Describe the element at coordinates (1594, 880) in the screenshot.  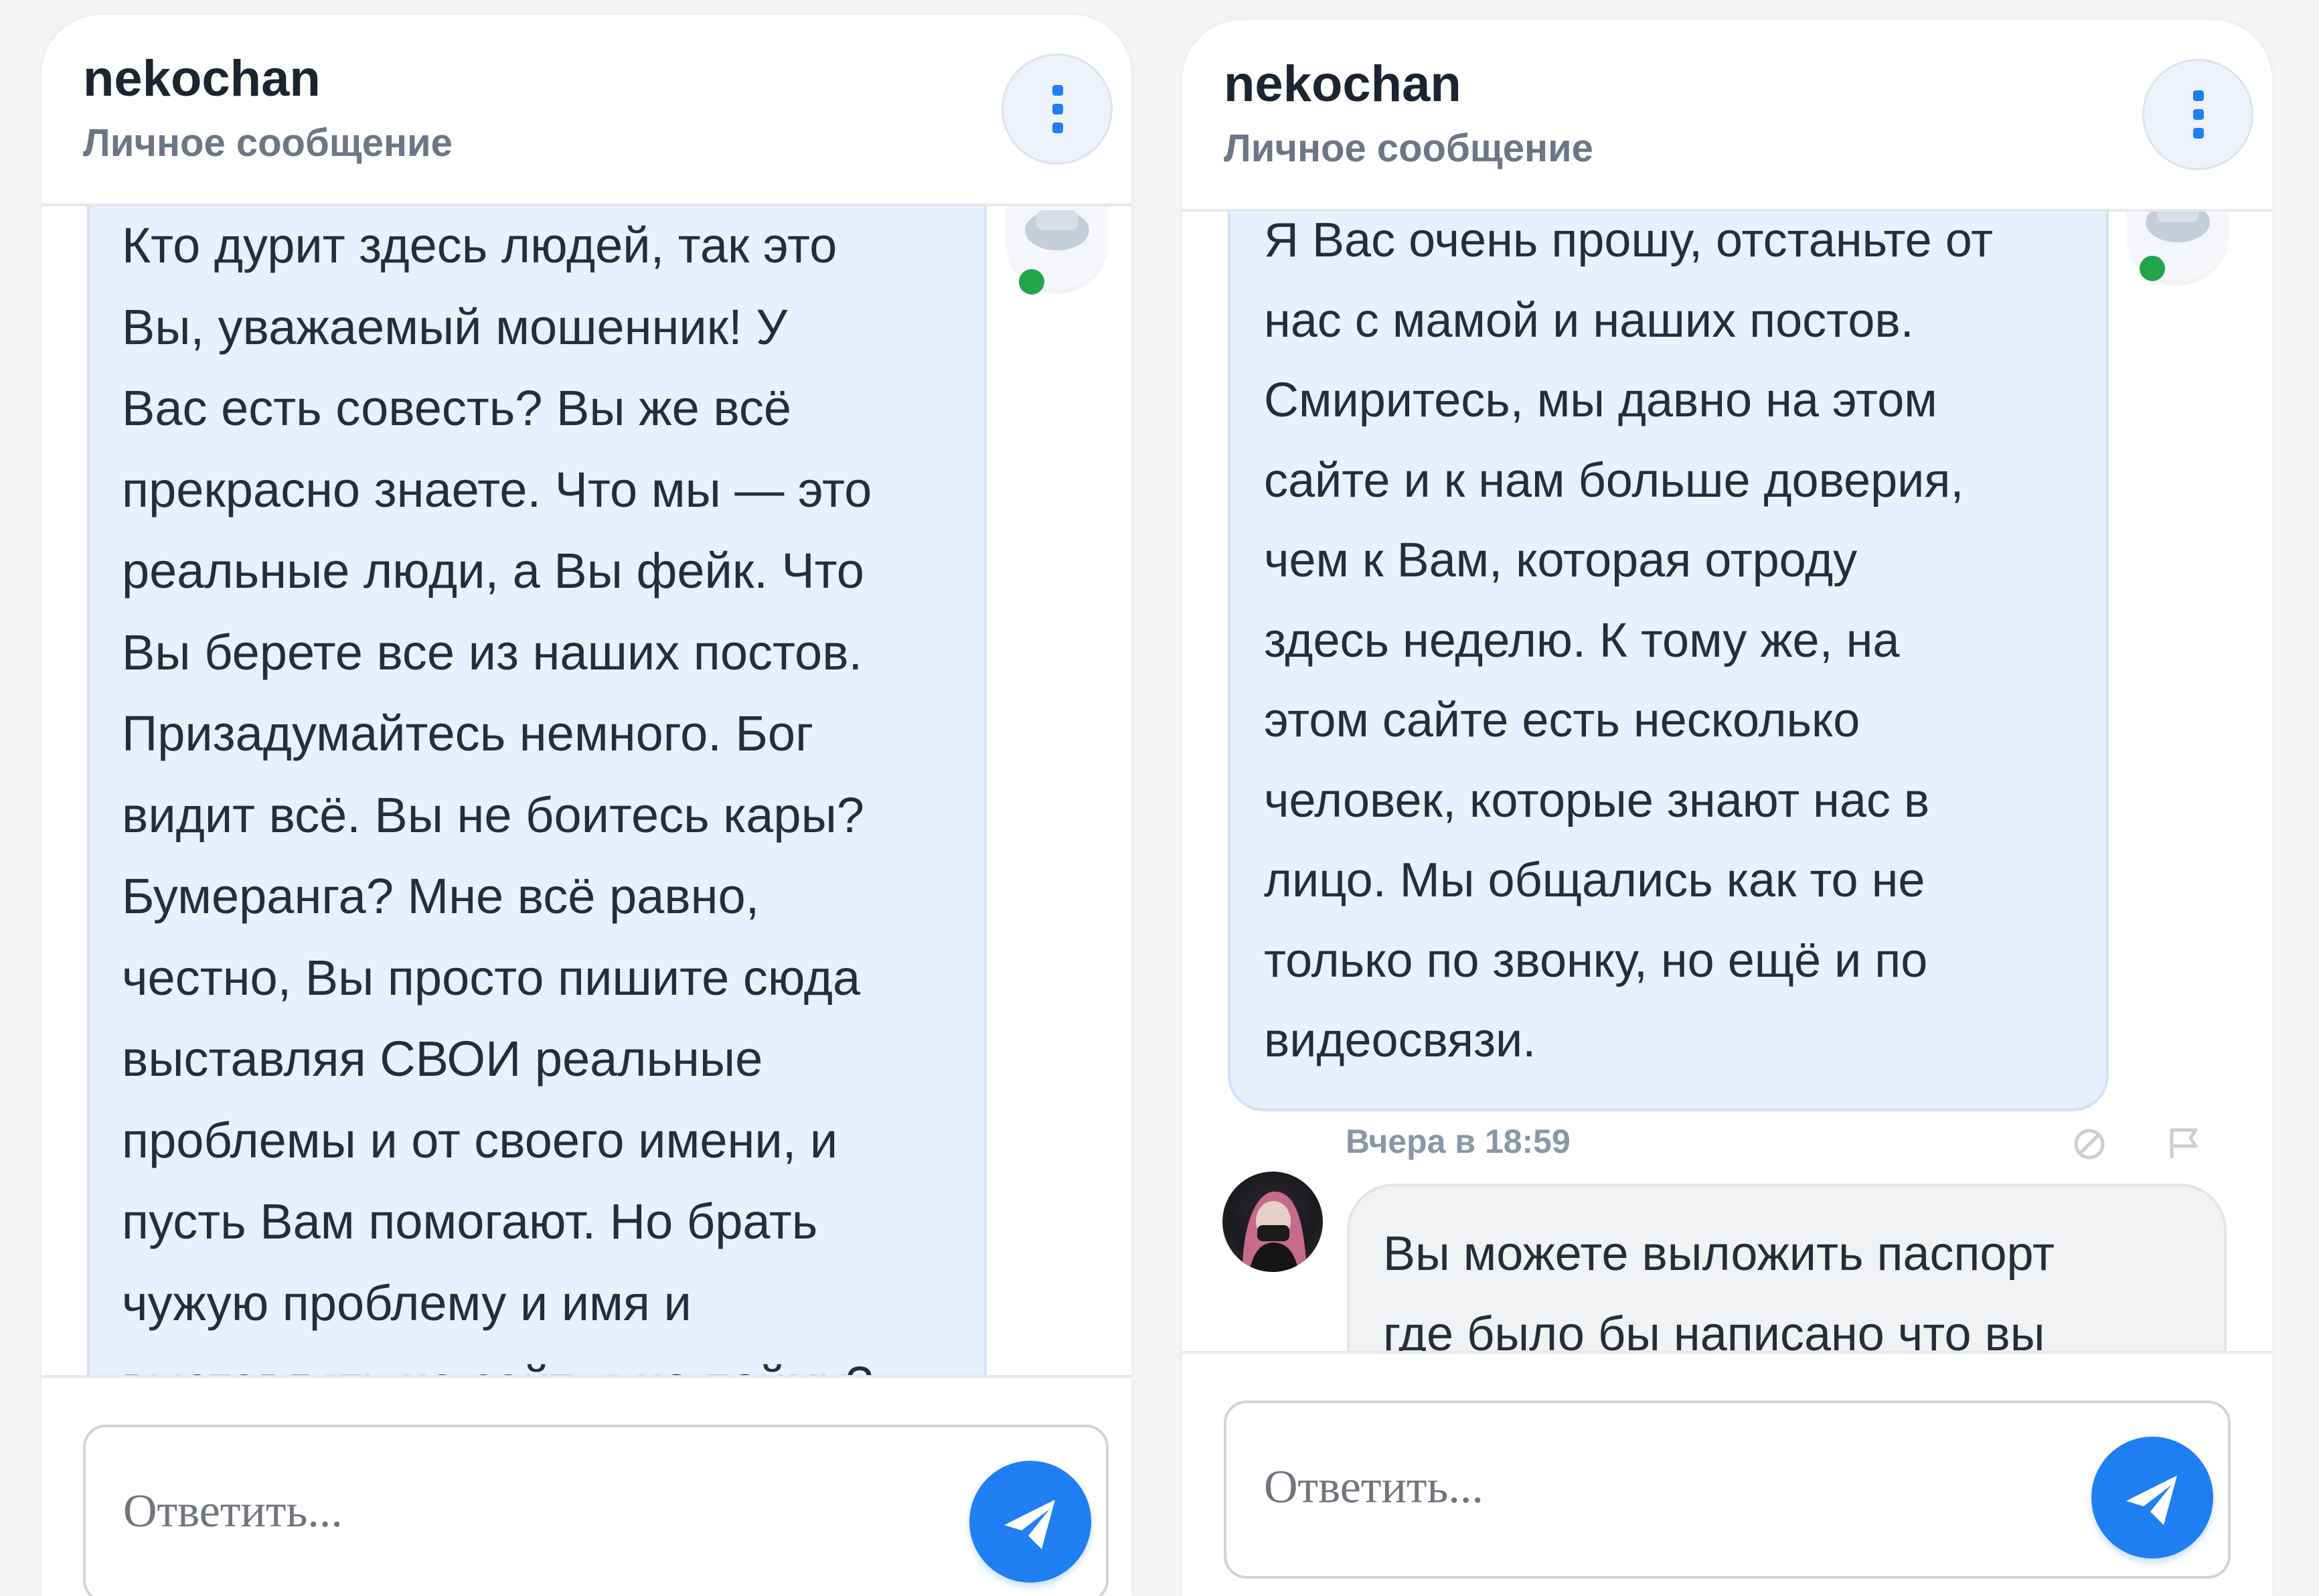
I see `message-line: лицо. Мы общались как то не` at that location.